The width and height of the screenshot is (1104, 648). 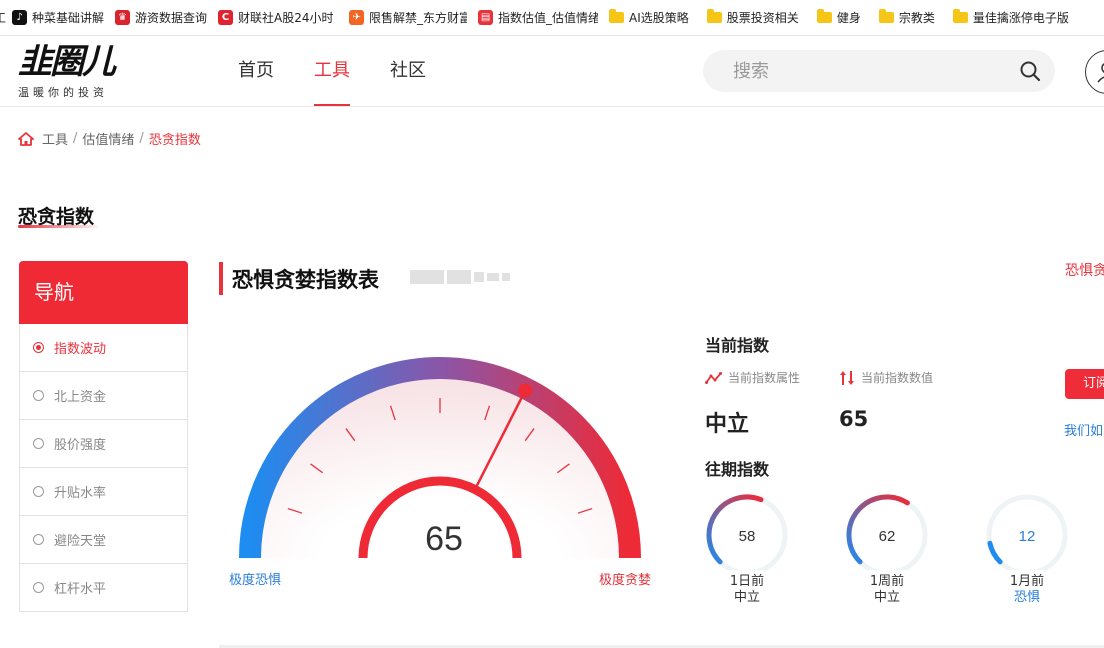 What do you see at coordinates (552, 71) in the screenshot?
I see `site-header: 韭圈儿 温暖你的投资 首页 工具 社区` at bounding box center [552, 71].